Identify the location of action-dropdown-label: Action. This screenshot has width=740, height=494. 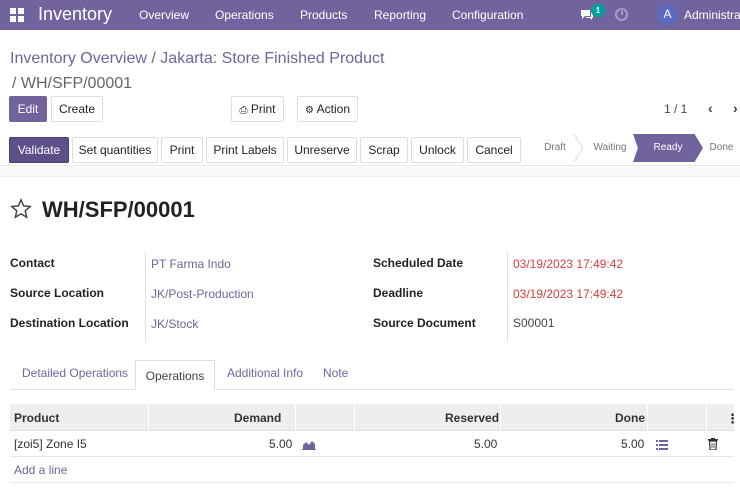
(333, 109).